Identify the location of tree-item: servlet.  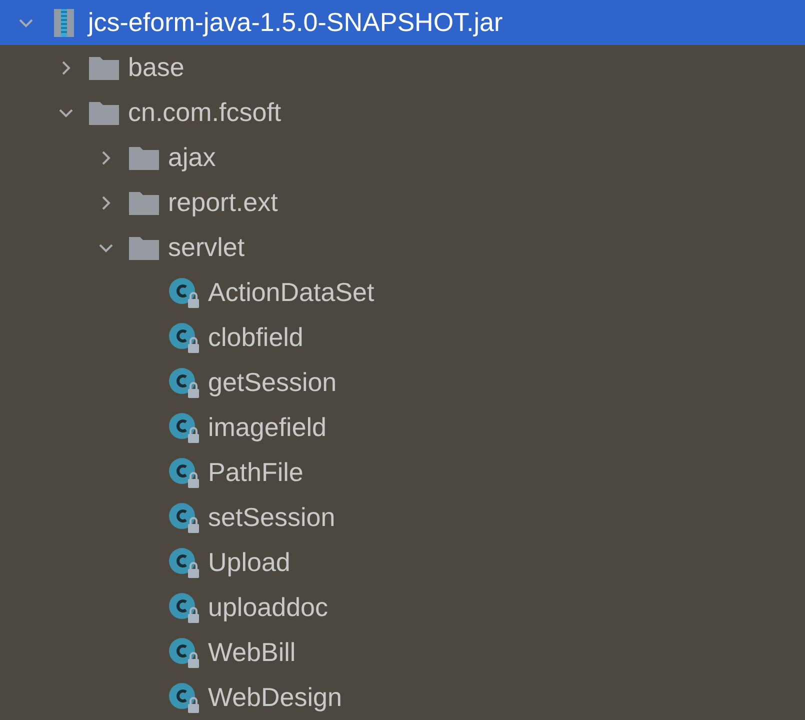
(402, 247).